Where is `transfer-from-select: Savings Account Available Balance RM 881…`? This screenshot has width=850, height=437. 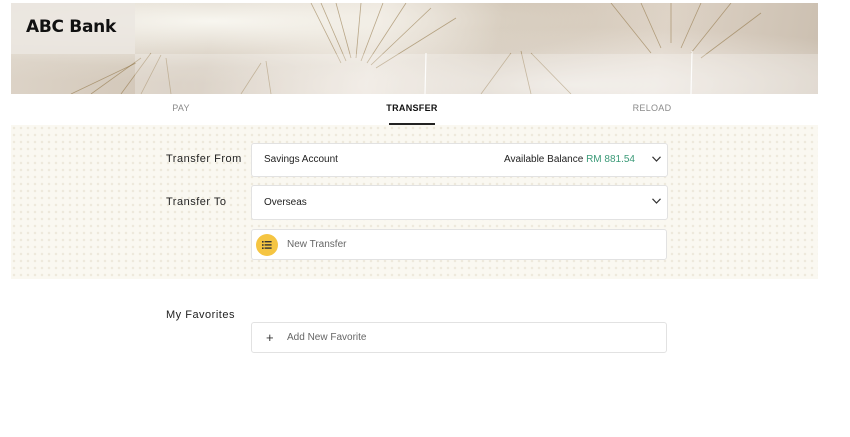
transfer-from-select: Savings Account Available Balance RM 881… is located at coordinates (459, 160).